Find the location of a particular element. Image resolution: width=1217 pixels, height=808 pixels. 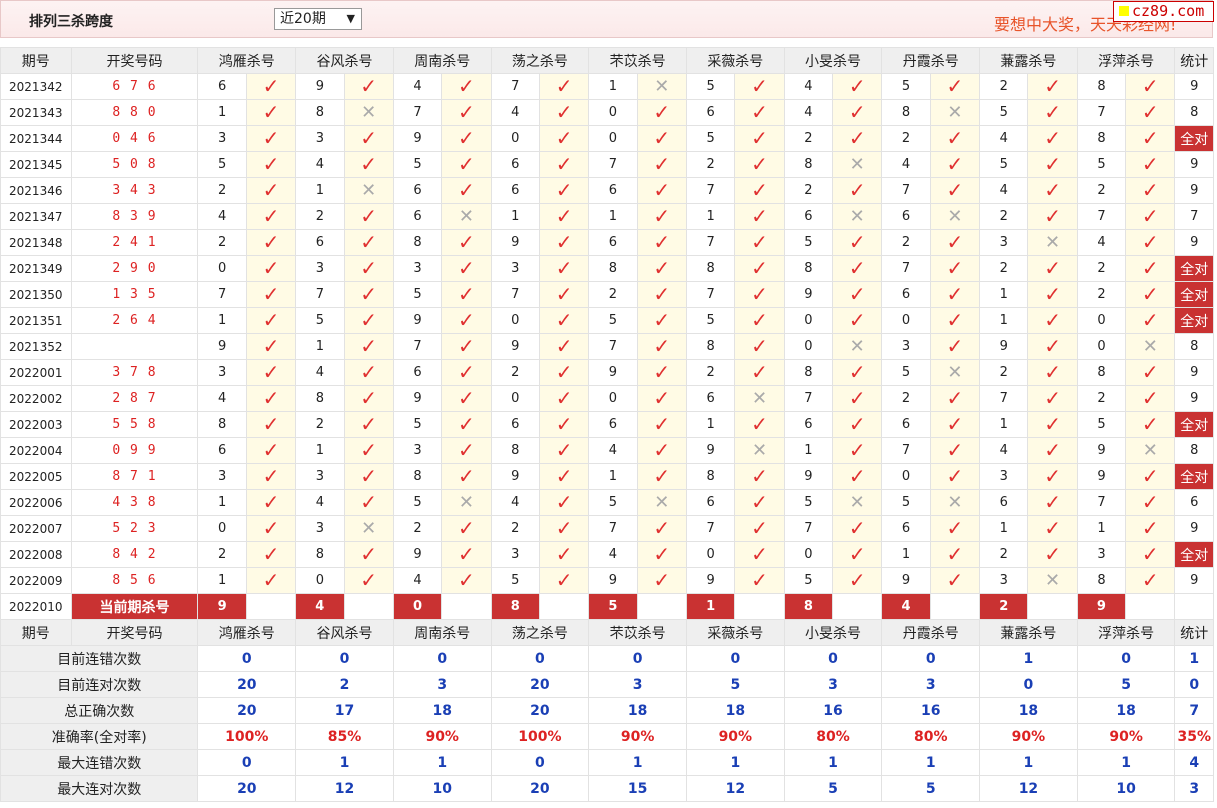

all-correct-badge: 全对 is located at coordinates (1194, 320).